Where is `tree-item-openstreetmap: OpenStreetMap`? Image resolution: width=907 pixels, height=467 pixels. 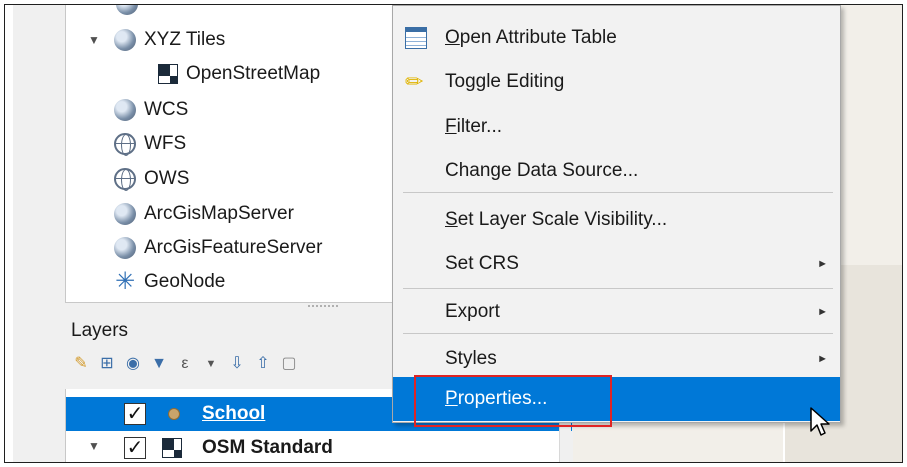 tree-item-openstreetmap: OpenStreetMap is located at coordinates (239, 74).